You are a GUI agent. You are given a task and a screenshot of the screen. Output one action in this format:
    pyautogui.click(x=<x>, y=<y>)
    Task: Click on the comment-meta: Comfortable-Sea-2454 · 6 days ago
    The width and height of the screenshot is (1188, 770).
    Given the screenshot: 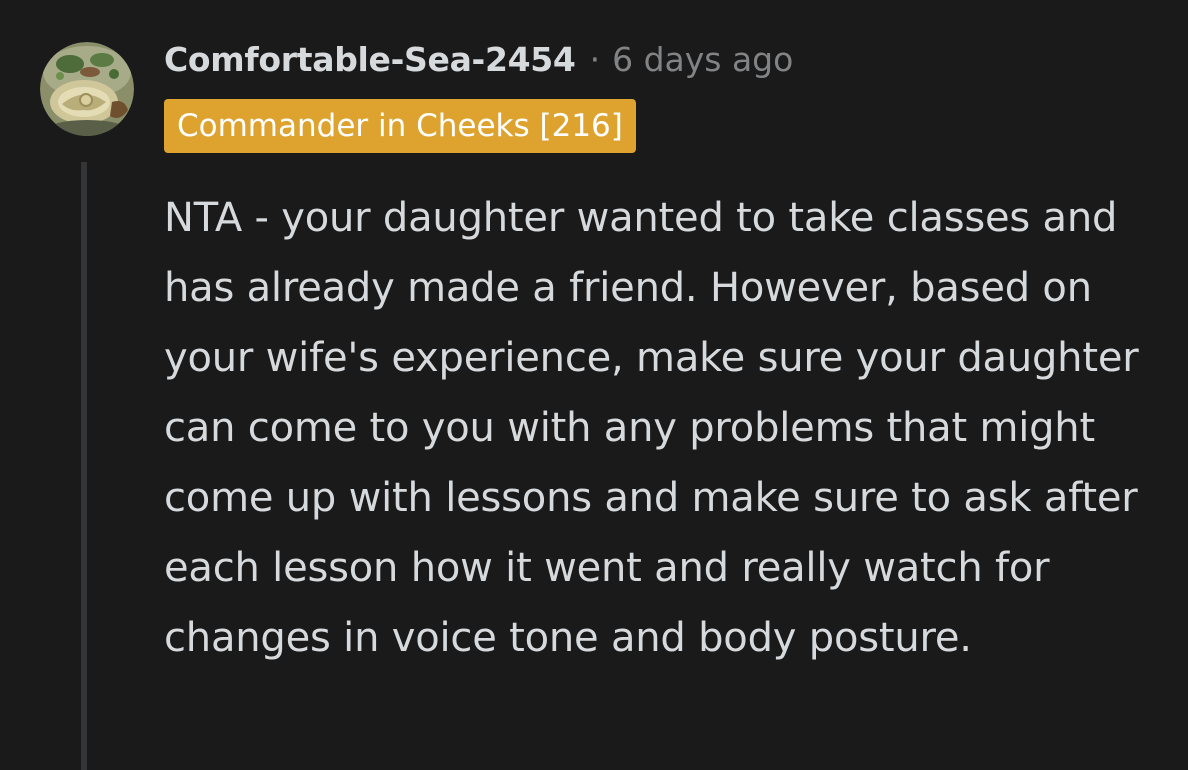 What is the action you would take?
    pyautogui.click(x=478, y=59)
    